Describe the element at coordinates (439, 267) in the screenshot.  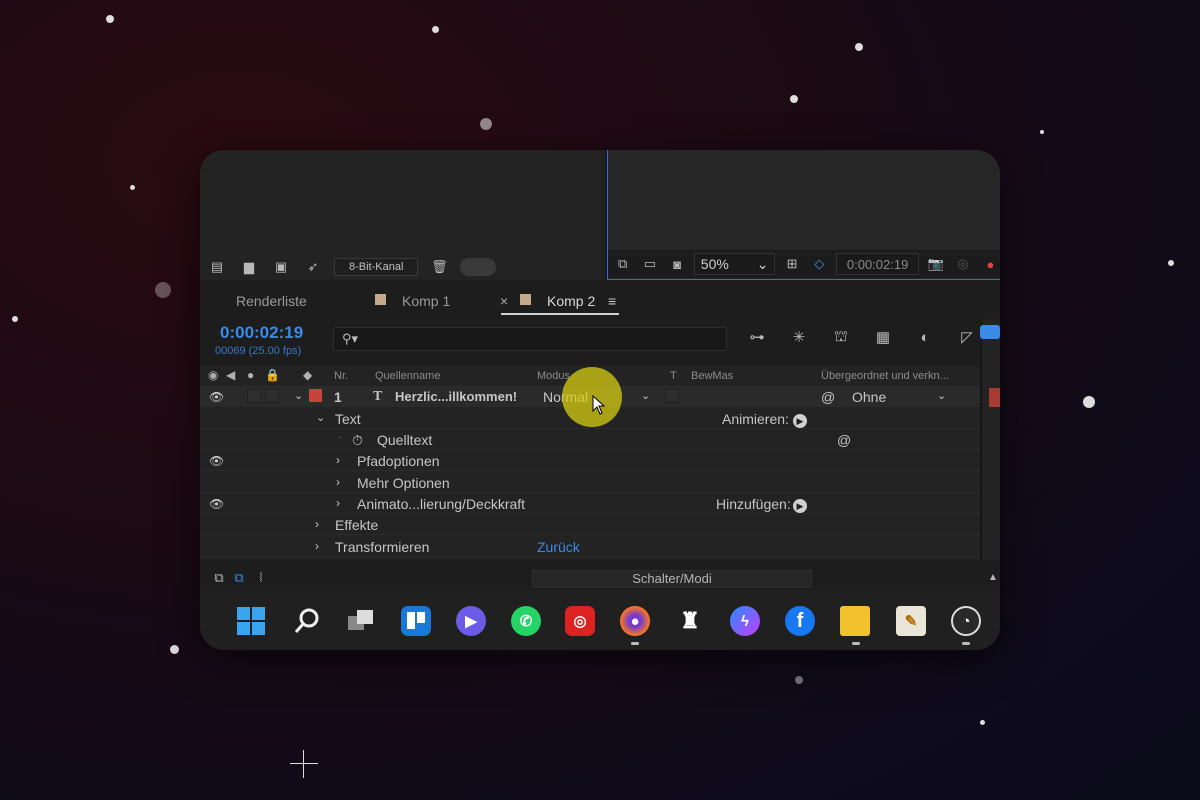
I see `trash-icon: 🗑` at that location.